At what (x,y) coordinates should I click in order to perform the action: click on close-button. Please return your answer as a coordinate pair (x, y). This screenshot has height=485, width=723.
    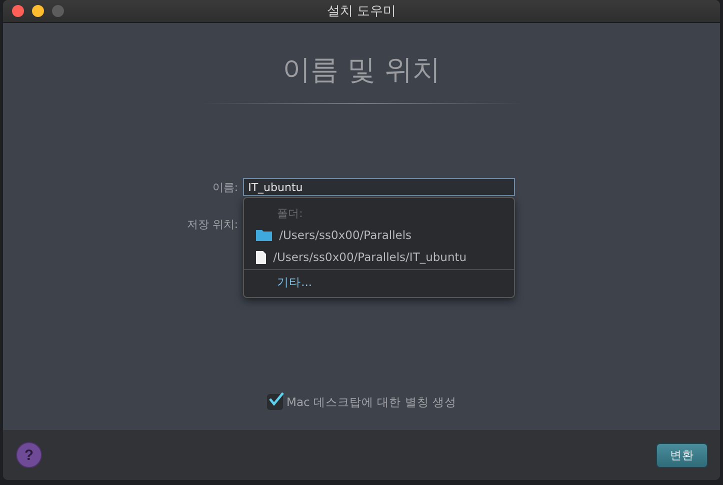
    Looking at the image, I should click on (18, 11).